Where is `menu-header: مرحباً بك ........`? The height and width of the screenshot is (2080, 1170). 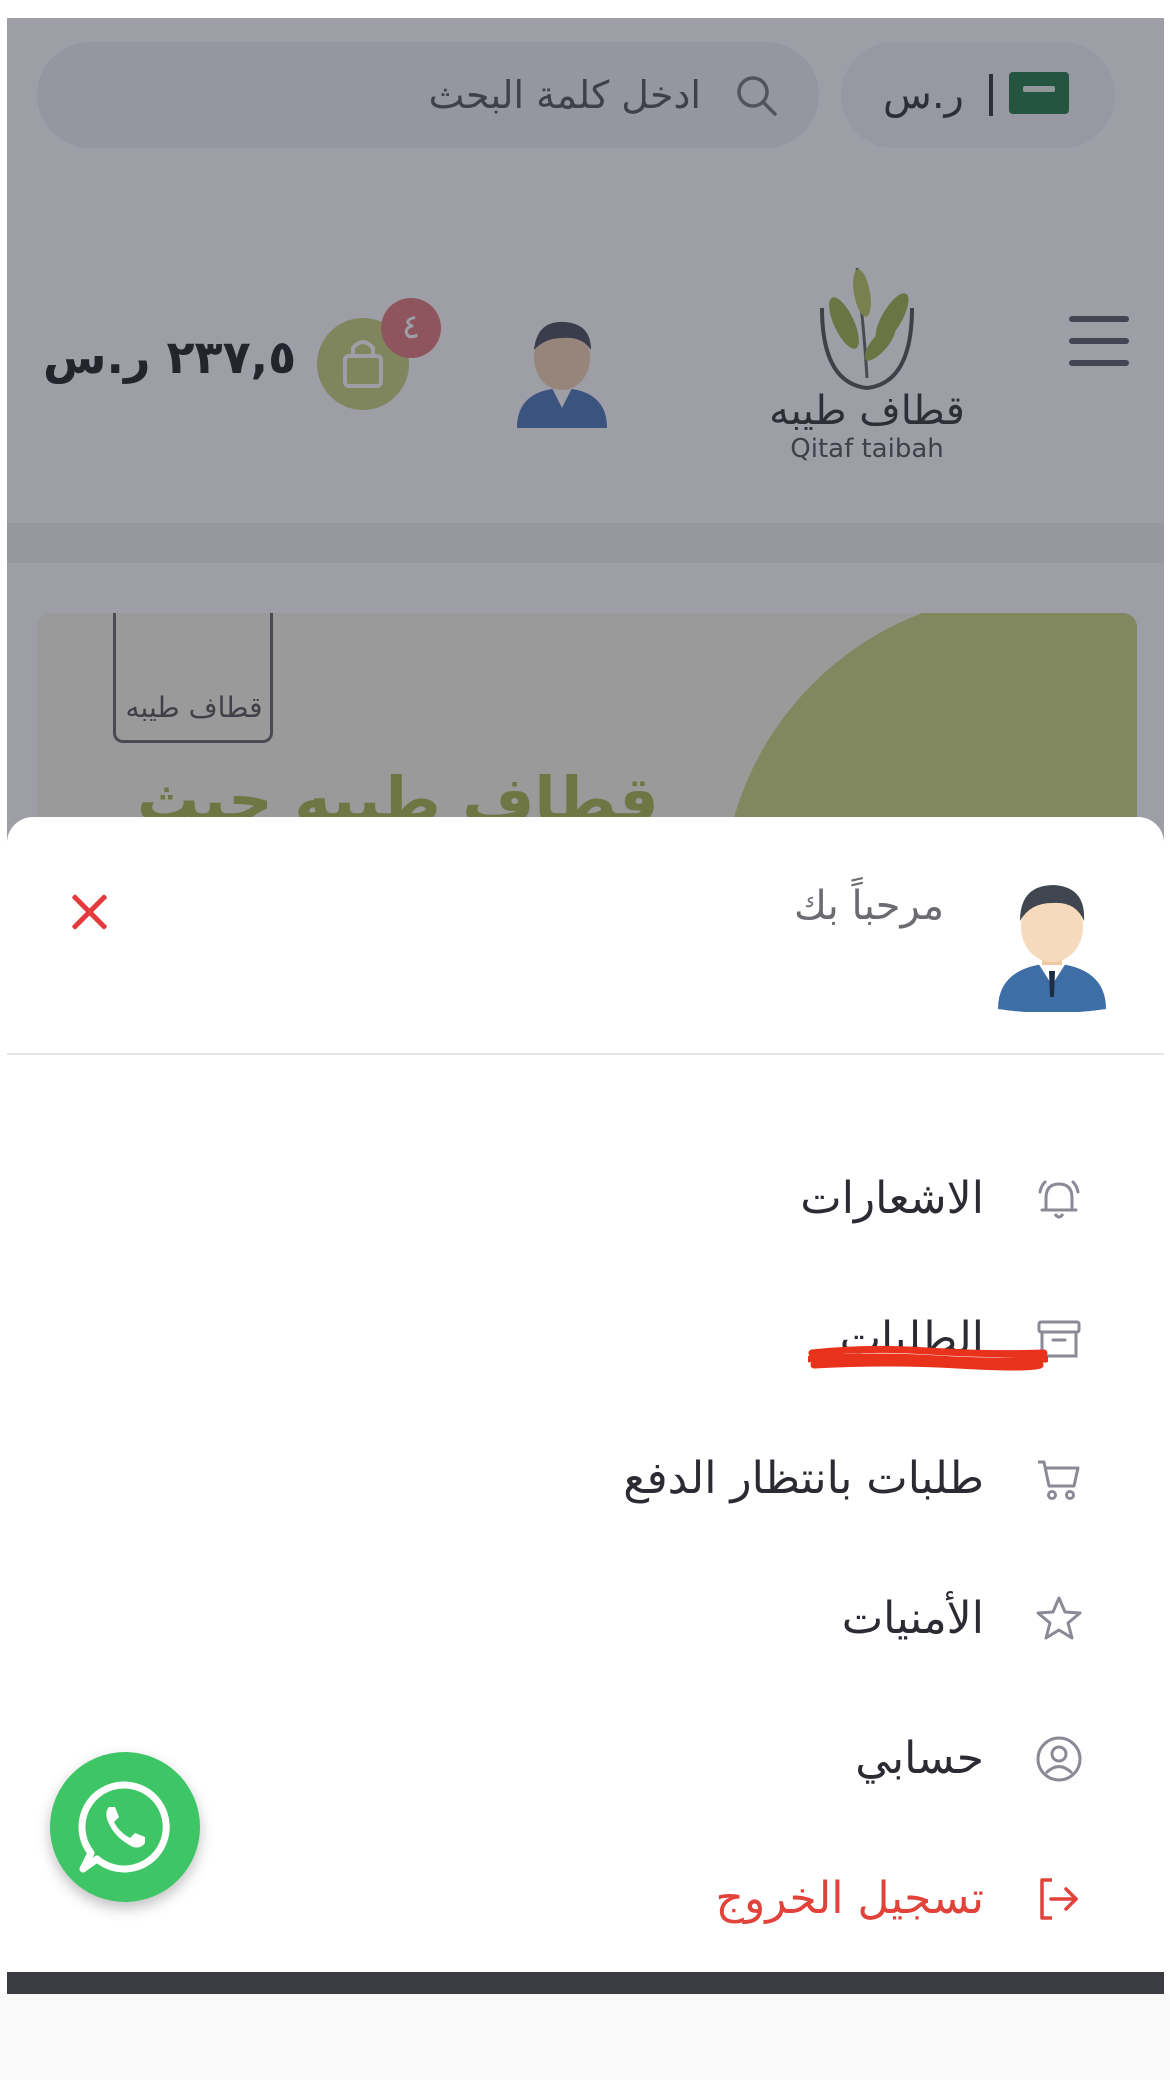 menu-header: مرحباً بك ........ is located at coordinates (585, 936).